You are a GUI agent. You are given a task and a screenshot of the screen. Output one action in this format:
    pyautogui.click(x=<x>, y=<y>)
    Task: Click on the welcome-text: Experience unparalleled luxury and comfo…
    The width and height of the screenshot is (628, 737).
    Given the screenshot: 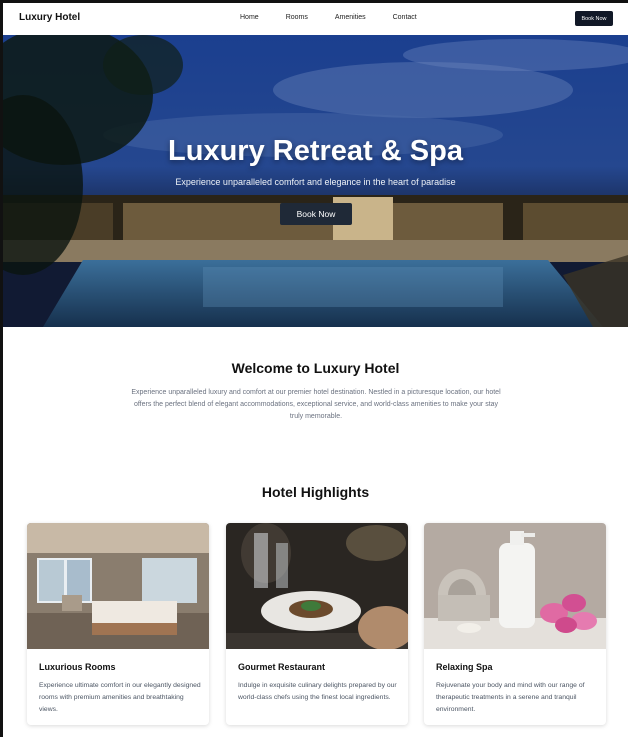 What is the action you would take?
    pyautogui.click(x=316, y=404)
    